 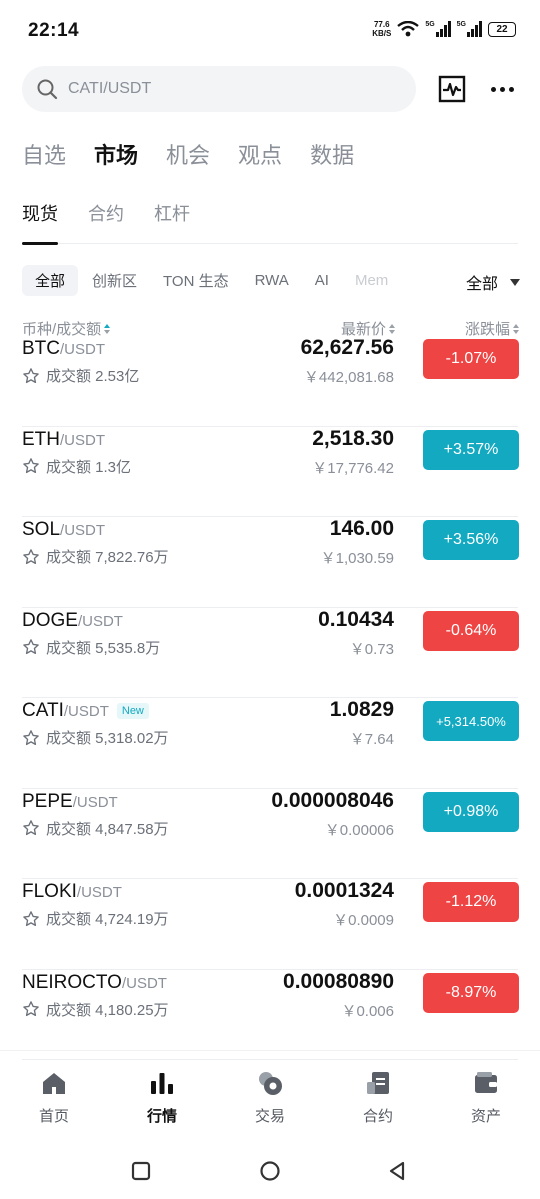 What do you see at coordinates (54, 30) in the screenshot?
I see `status-time: 22:14` at bounding box center [54, 30].